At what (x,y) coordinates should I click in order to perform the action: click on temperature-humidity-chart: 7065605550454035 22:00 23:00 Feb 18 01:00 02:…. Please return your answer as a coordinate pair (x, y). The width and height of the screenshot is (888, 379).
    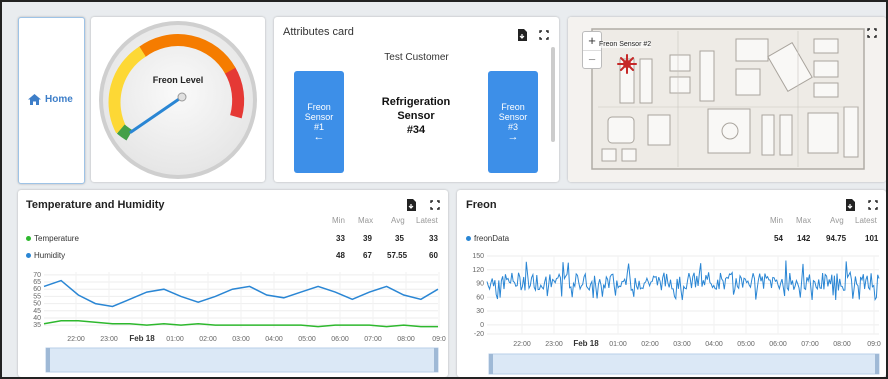
    Looking at the image, I should click on (233, 322).